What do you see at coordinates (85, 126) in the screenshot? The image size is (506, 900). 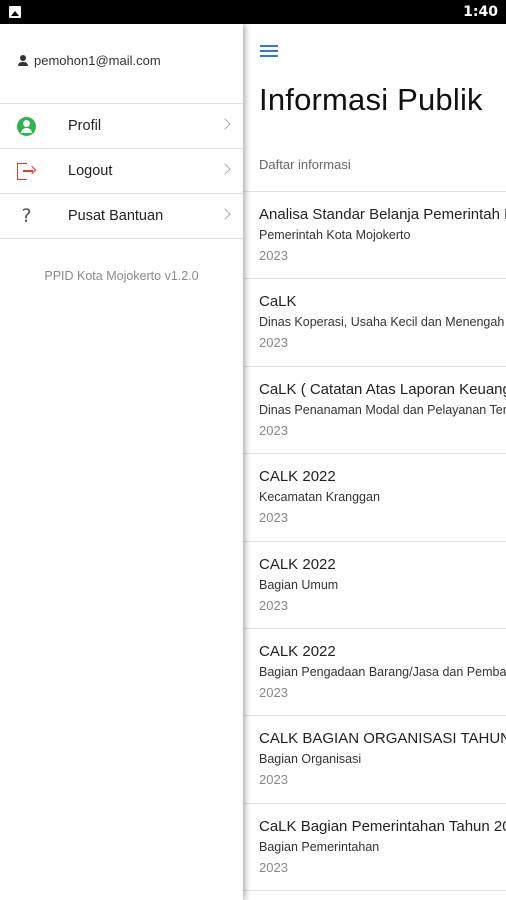 I see `drawer-item-label: Profil` at bounding box center [85, 126].